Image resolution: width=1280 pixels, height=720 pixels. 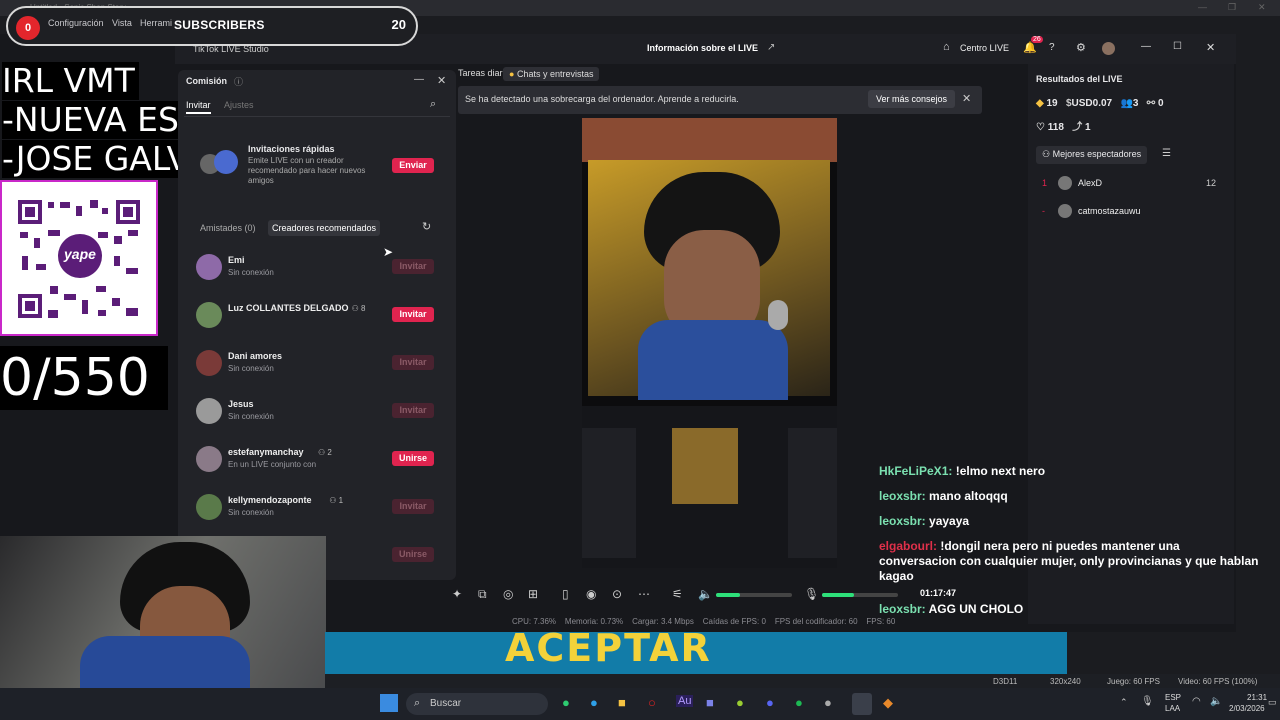 I want to click on diamonds-count: 19, so click(x=1052, y=103).